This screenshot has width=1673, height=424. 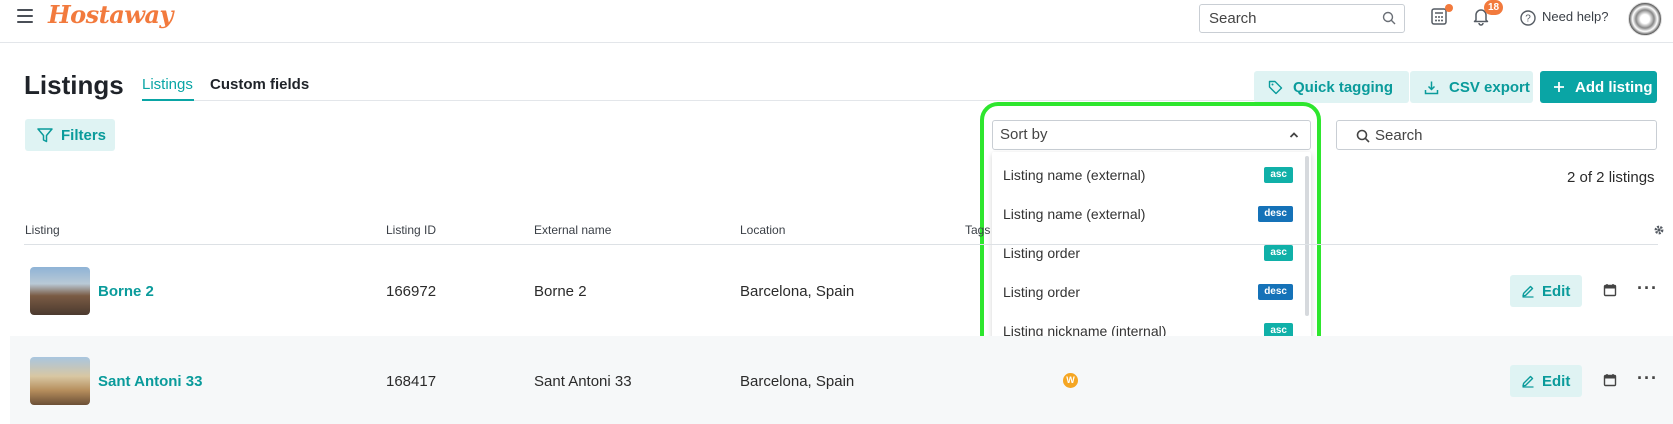 I want to click on global-search-input, so click(x=1285, y=18).